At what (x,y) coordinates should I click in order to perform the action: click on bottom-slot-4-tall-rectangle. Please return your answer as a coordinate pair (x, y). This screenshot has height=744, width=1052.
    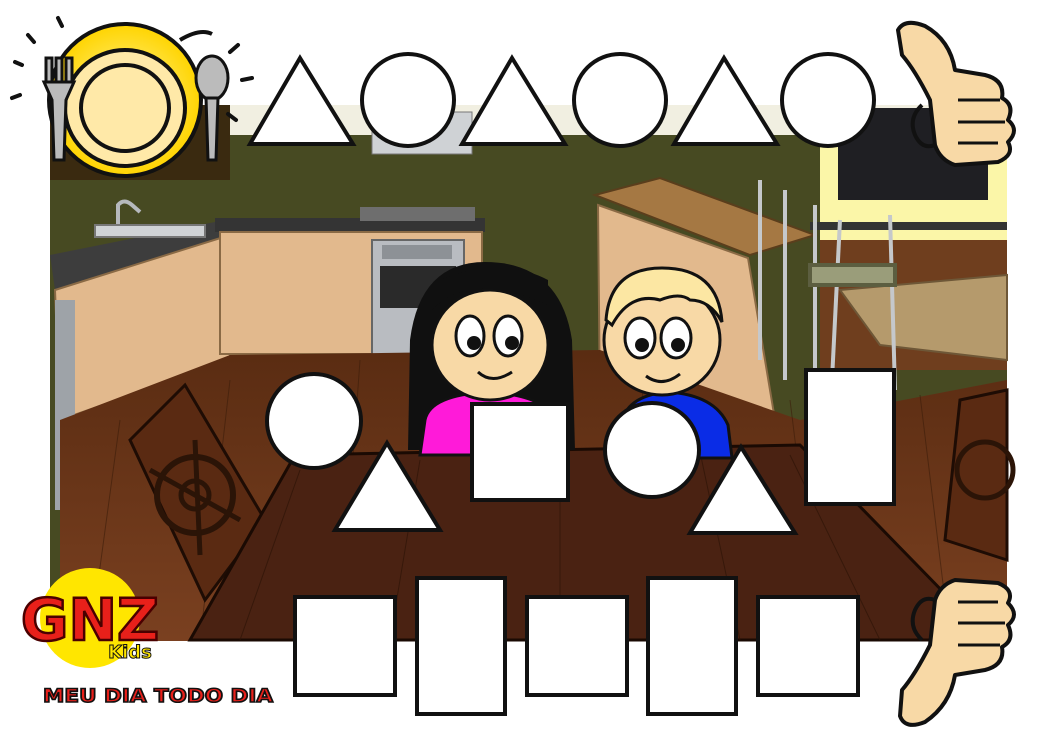
    Looking at the image, I should click on (692, 646).